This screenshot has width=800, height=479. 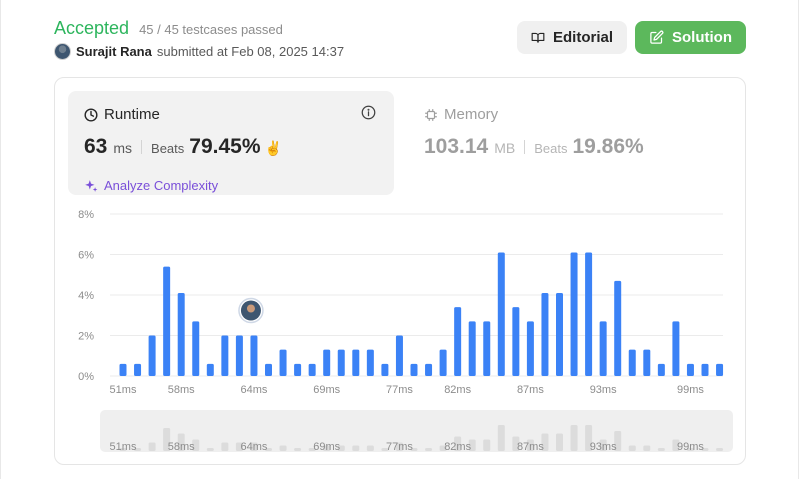 I want to click on analyze-complexity-link: Analyze Complexity, so click(x=151, y=185).